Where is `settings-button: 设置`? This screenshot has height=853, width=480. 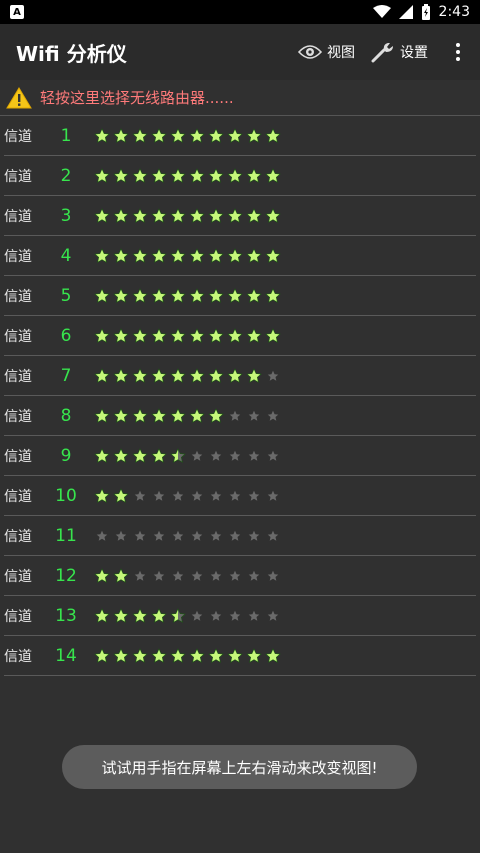
settings-button: 设置 is located at coordinates (399, 52).